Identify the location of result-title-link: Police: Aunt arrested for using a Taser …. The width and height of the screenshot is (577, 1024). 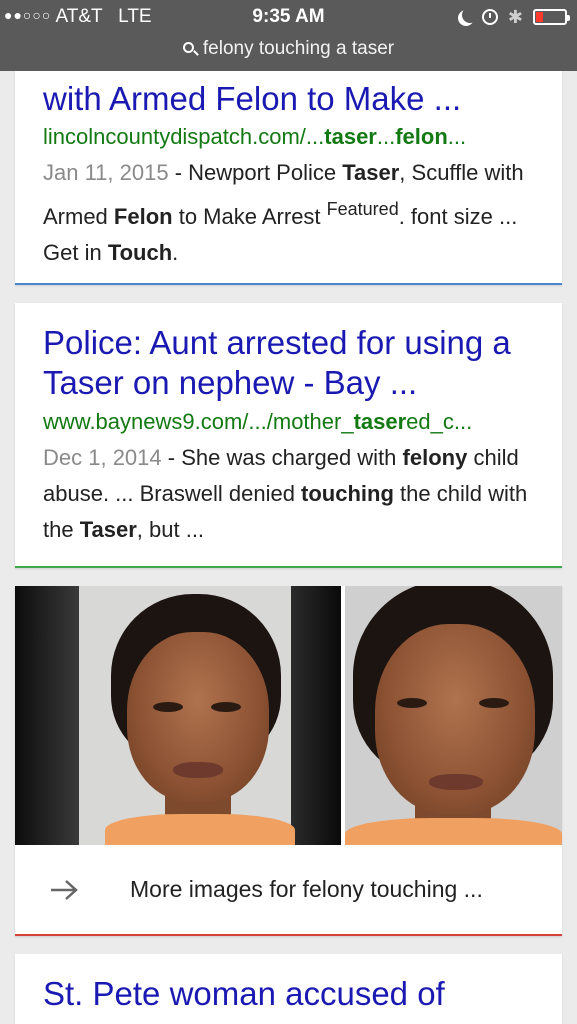
(295, 363).